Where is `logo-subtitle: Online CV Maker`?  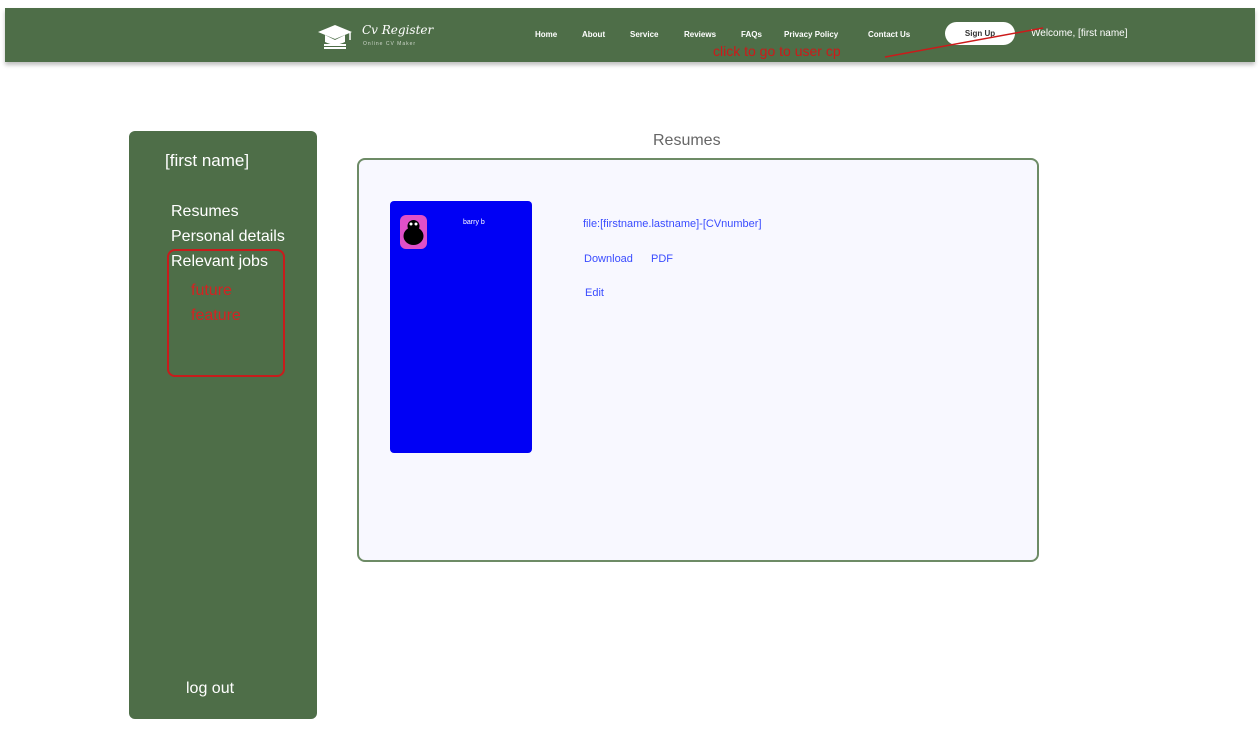
logo-subtitle: Online CV Maker is located at coordinates (390, 44).